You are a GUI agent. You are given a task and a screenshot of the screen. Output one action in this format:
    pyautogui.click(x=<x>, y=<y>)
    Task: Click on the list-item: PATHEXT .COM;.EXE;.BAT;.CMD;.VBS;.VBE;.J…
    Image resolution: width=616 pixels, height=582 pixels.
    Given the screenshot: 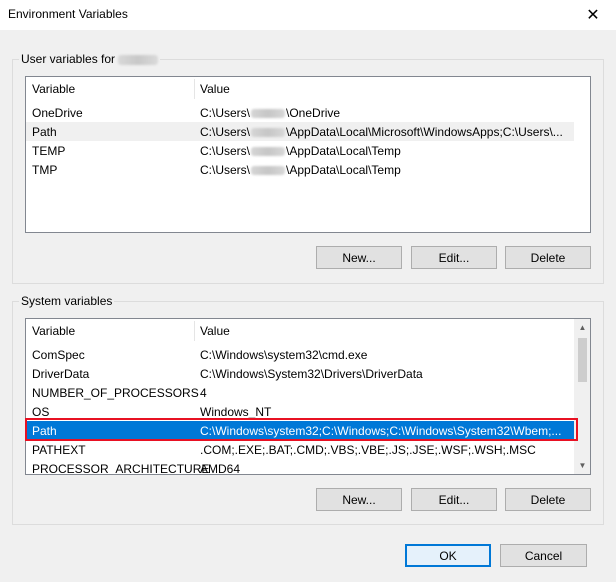 What is the action you would take?
    pyautogui.click(x=300, y=449)
    